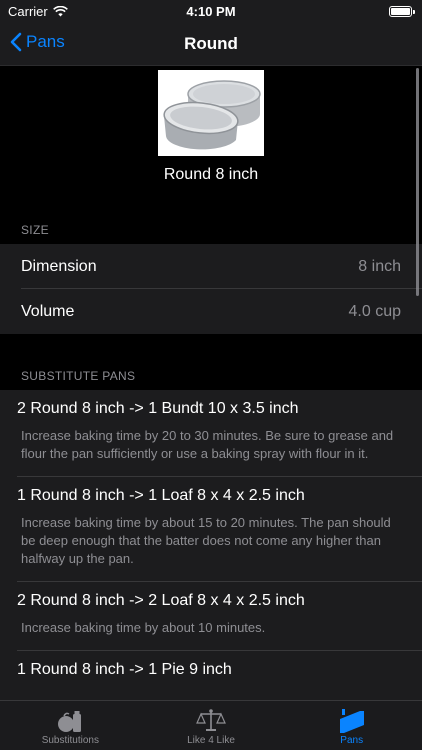 This screenshot has height=750, width=422. Describe the element at coordinates (211, 311) in the screenshot. I see `volume-row: Volume 4.0 cup` at that location.